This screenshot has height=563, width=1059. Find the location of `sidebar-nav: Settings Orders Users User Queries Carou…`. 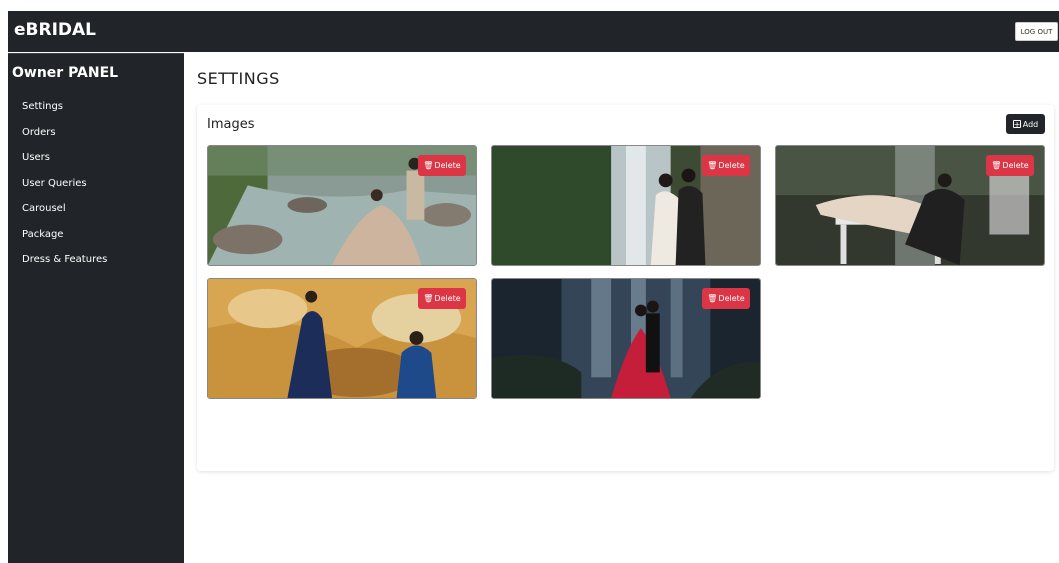

sidebar-nav: Settings Orders Users User Queries Carou… is located at coordinates (64, 189).